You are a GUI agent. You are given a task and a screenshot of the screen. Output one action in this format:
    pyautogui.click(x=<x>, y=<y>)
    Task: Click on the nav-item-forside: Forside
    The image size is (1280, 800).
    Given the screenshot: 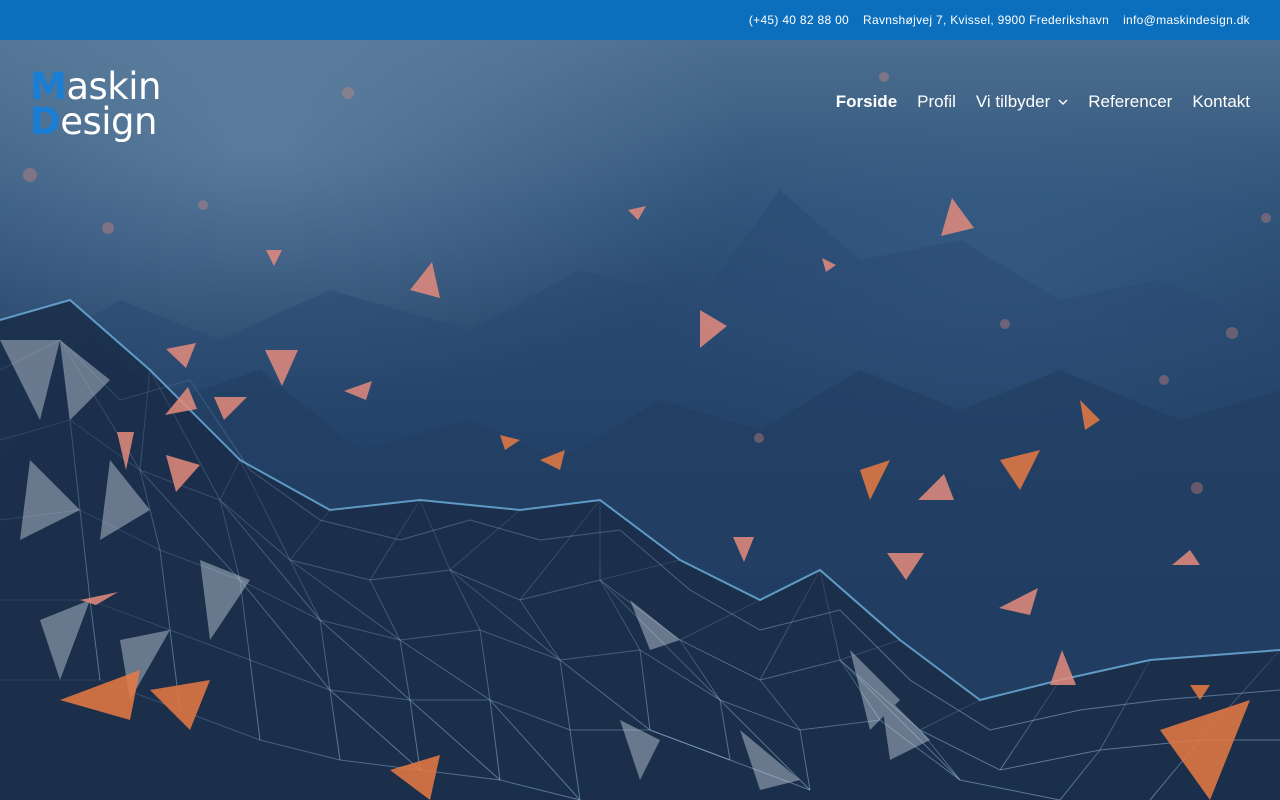 What is the action you would take?
    pyautogui.click(x=866, y=102)
    